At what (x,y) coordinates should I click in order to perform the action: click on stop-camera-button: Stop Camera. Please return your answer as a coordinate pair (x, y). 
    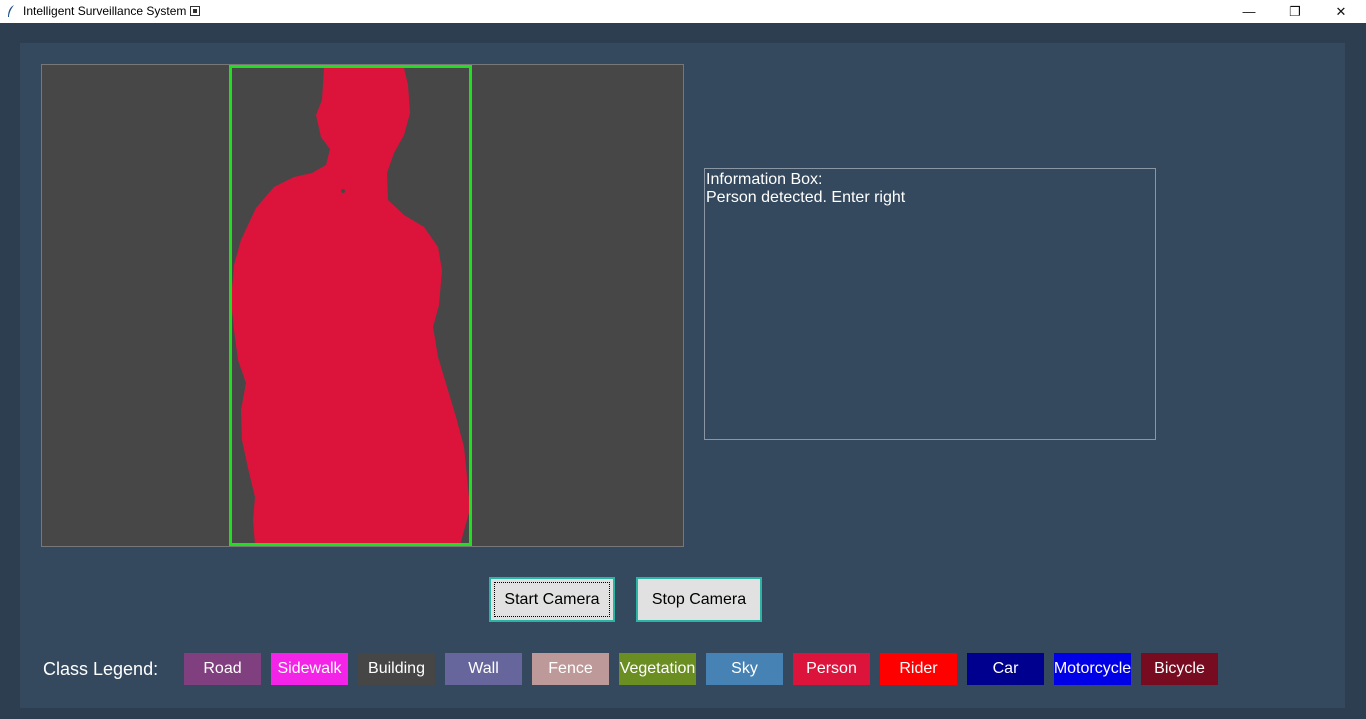
    Looking at the image, I should click on (699, 599).